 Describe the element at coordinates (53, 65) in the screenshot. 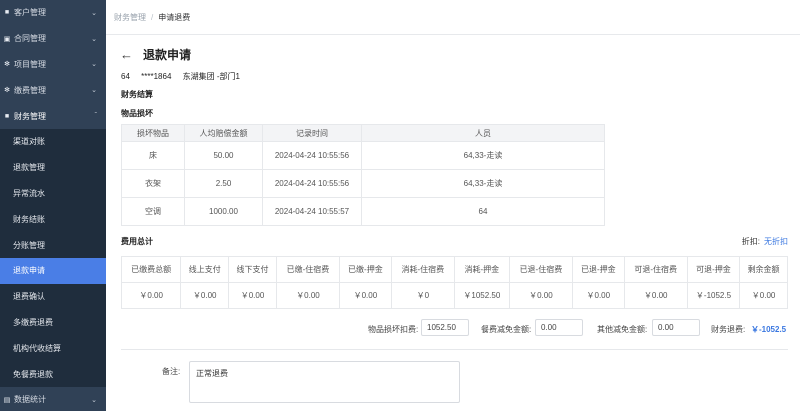

I see `sidebar-item-projects: ✻ 项目管理 ⌄` at that location.